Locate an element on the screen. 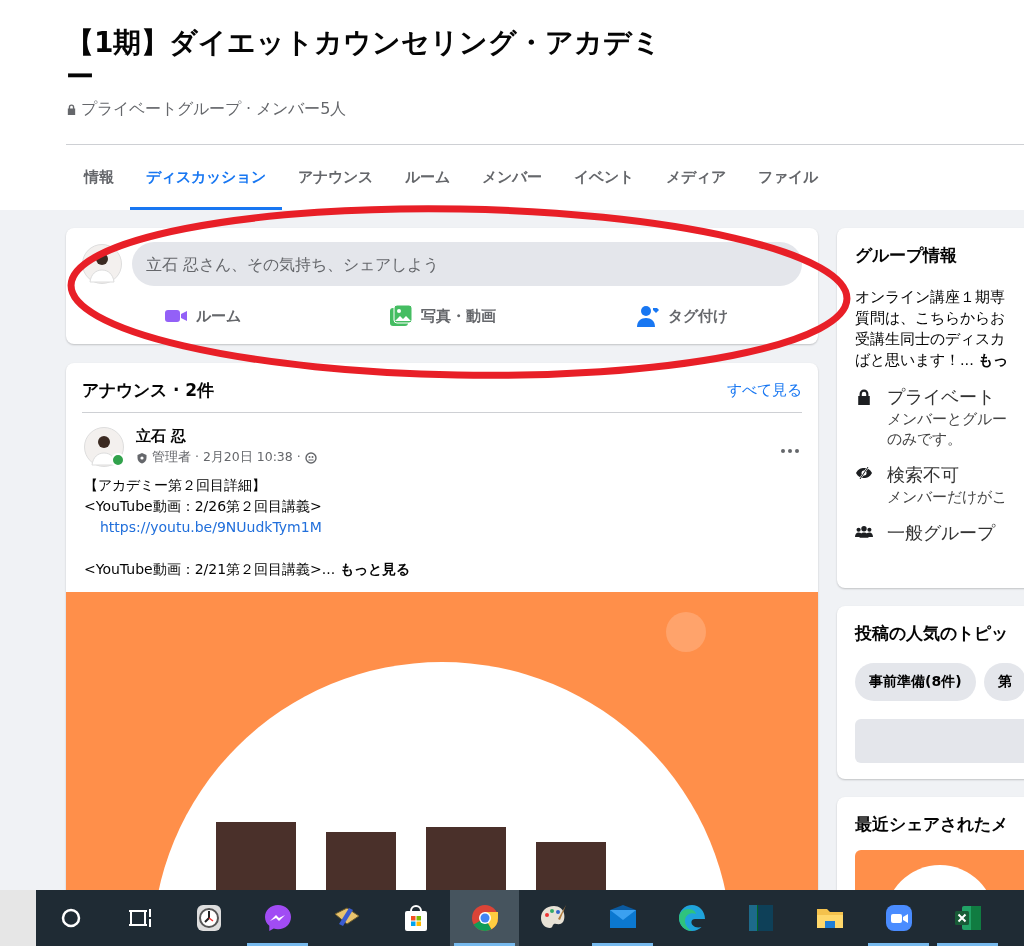 The height and width of the screenshot is (946, 1024). post-input-field: 立石 忍さん、その気持ち、シェアしよう is located at coordinates (467, 264).